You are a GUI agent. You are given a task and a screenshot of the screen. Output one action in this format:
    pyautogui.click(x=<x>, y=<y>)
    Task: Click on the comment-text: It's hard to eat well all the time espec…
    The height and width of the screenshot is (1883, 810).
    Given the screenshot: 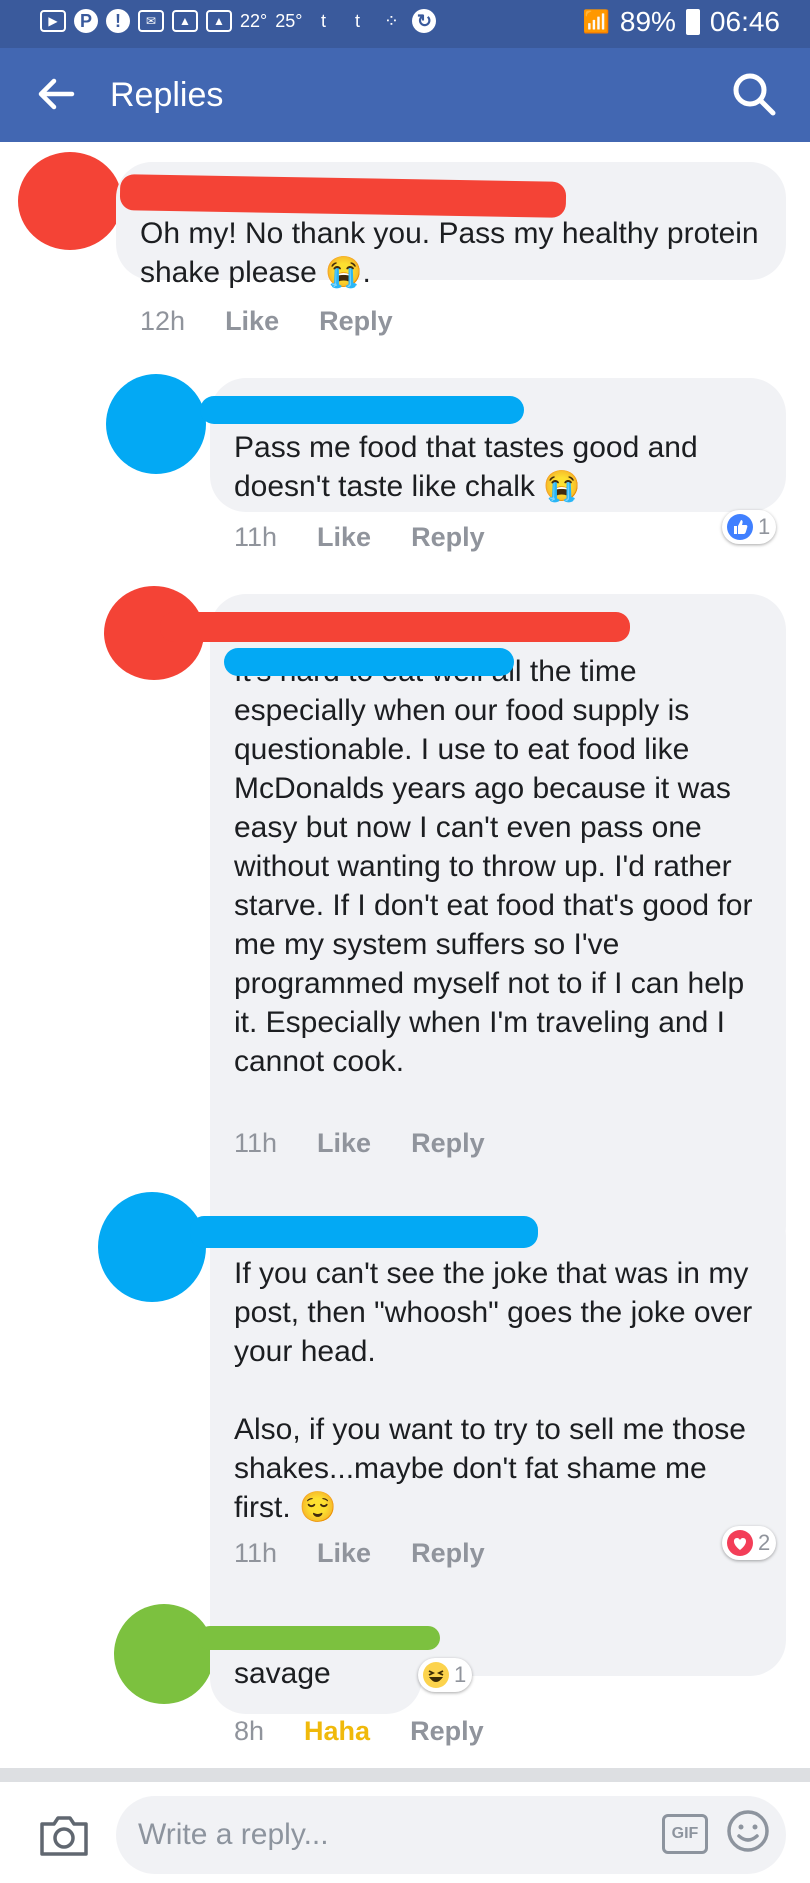 What is the action you would take?
    pyautogui.click(x=493, y=866)
    